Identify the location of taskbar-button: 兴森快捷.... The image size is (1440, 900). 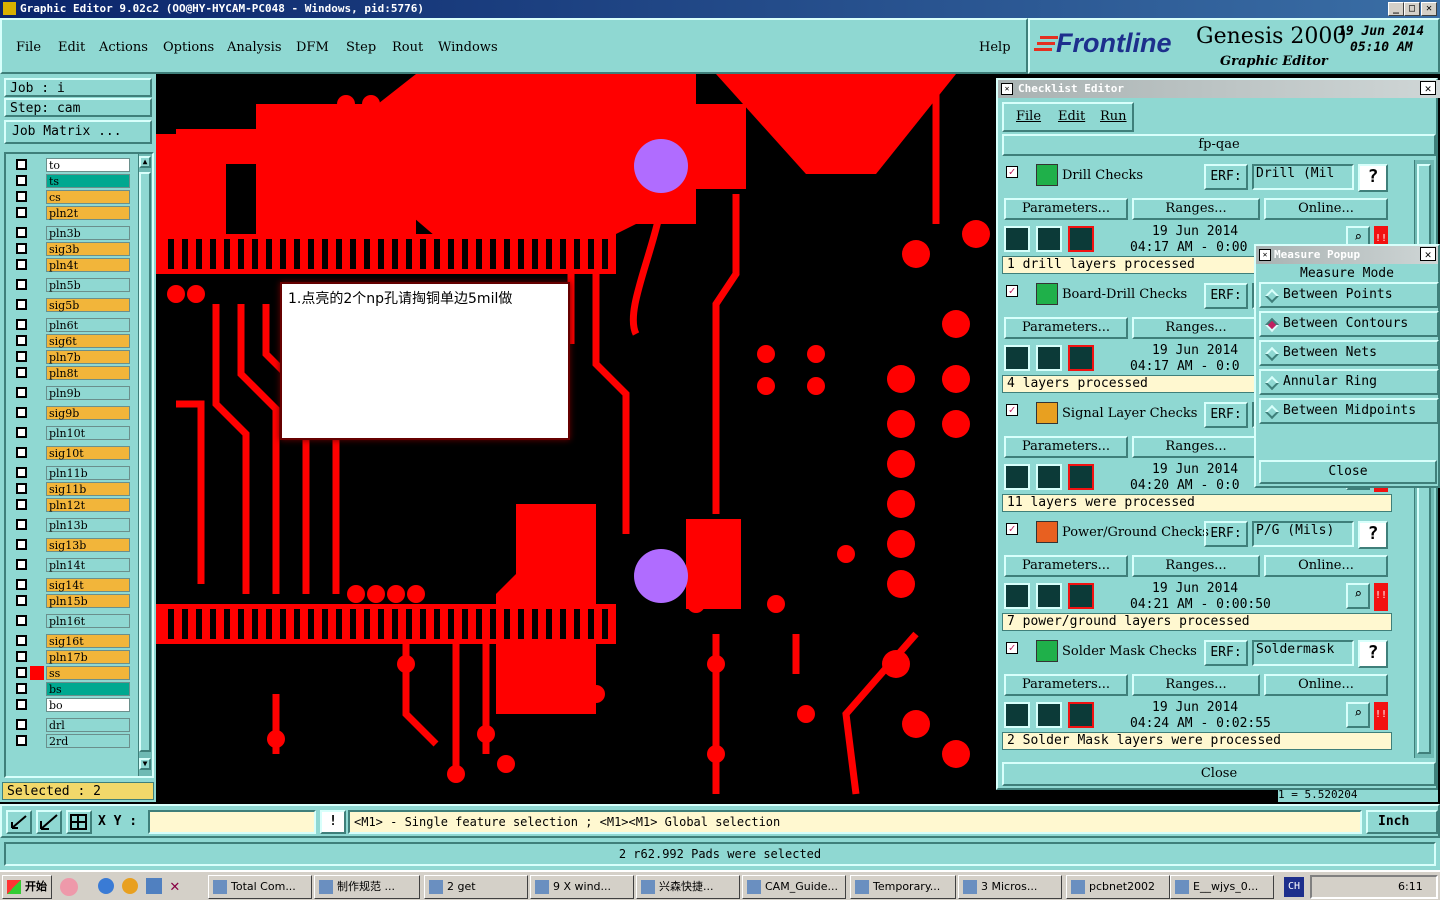
(688, 887).